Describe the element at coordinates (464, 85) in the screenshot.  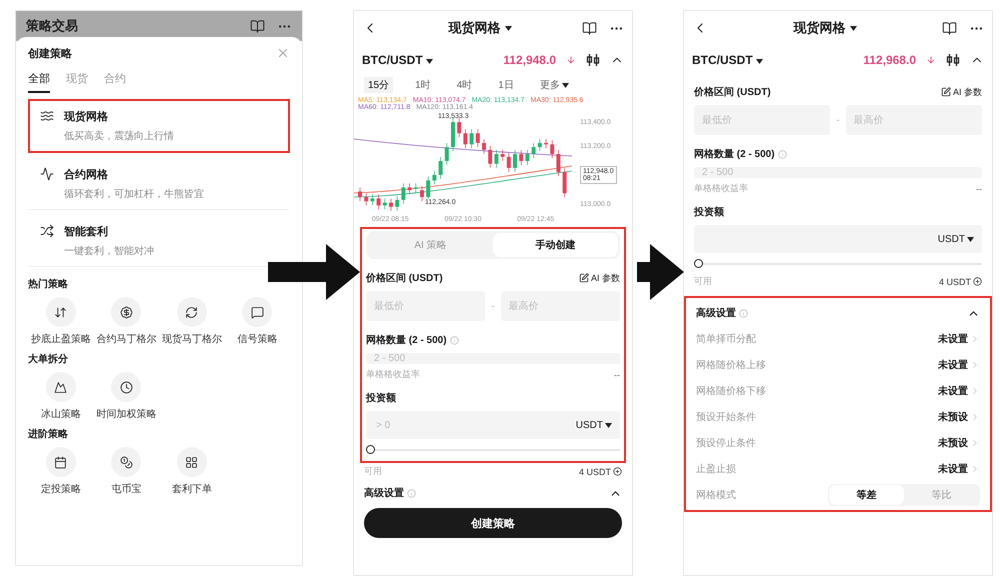
I see `interval-tab: 4时` at that location.